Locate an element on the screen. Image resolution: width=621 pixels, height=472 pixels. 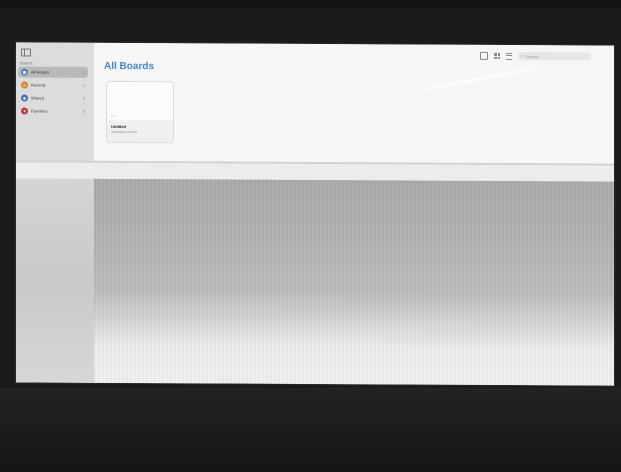
clock-icon: ◷ is located at coordinates (24, 85).